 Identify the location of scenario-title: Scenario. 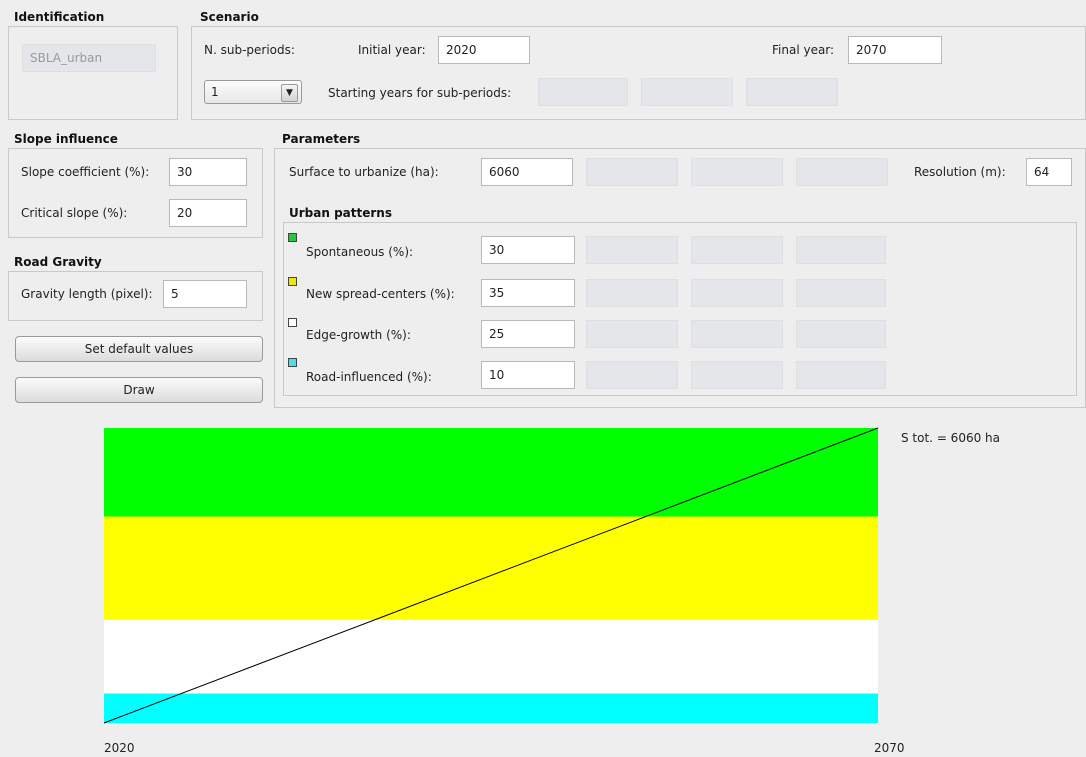
(229, 17).